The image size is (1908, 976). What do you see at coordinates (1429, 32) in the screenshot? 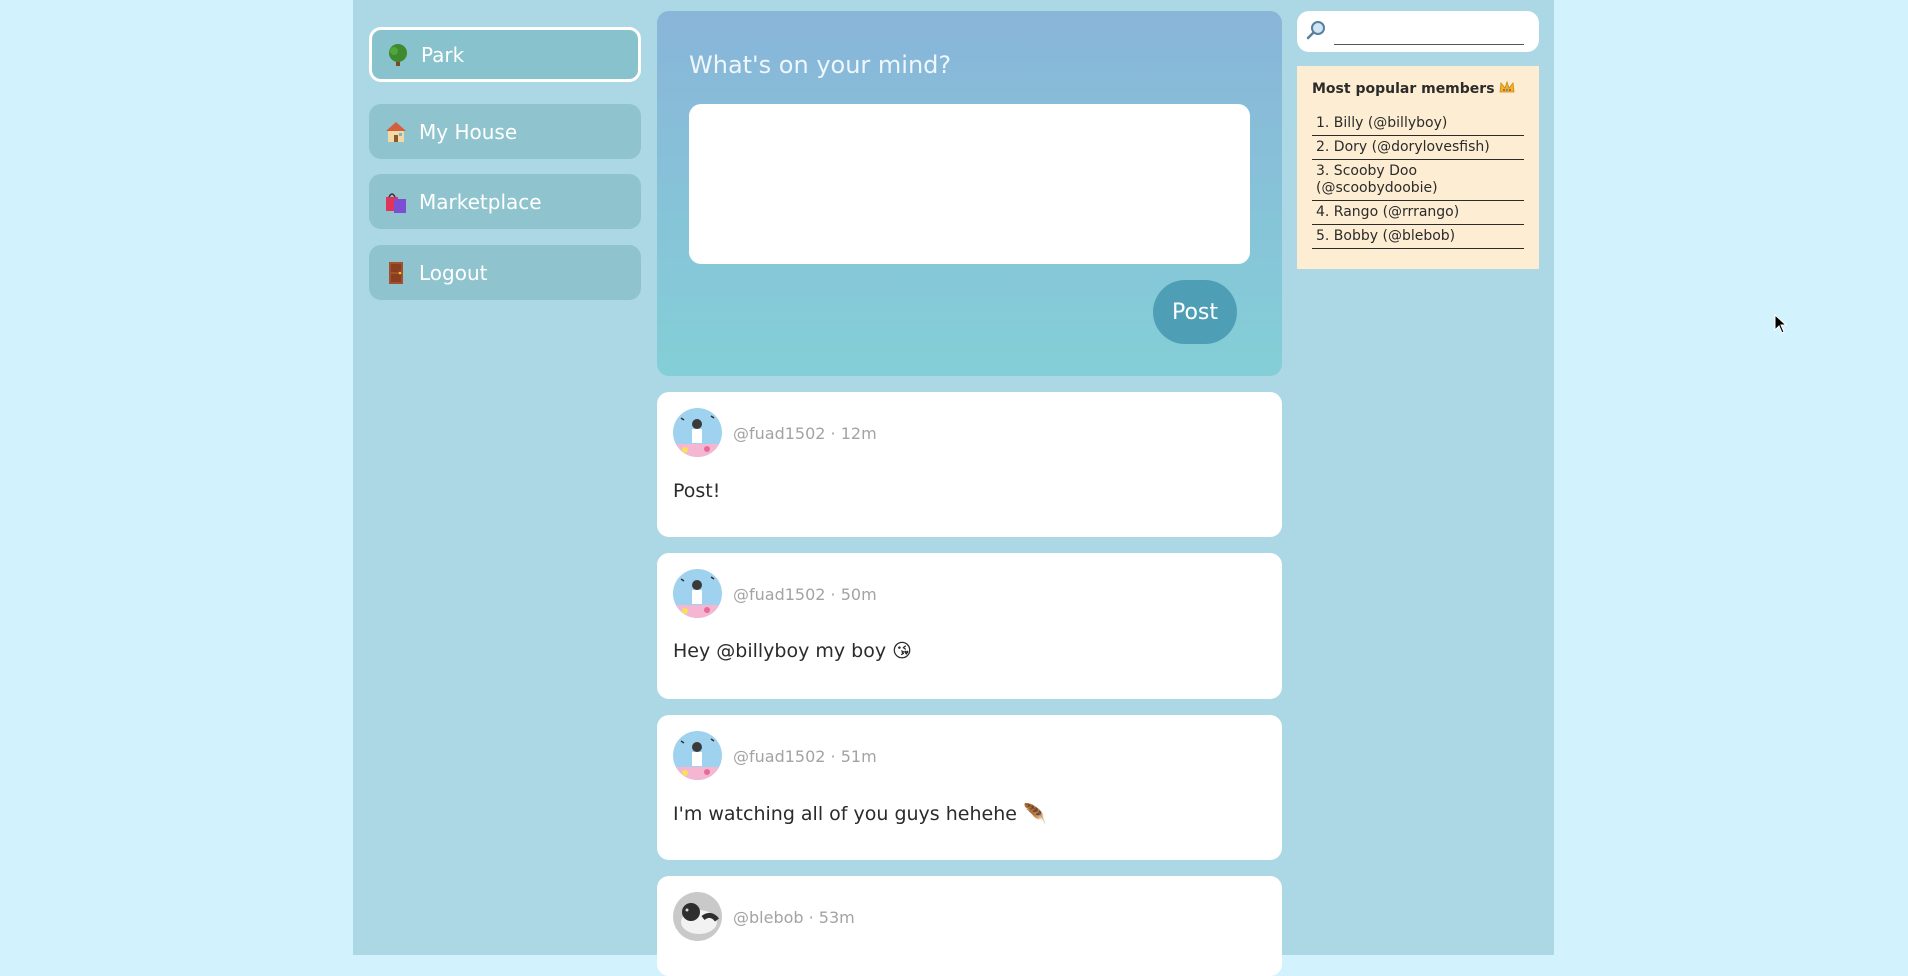
I see `search-input` at bounding box center [1429, 32].